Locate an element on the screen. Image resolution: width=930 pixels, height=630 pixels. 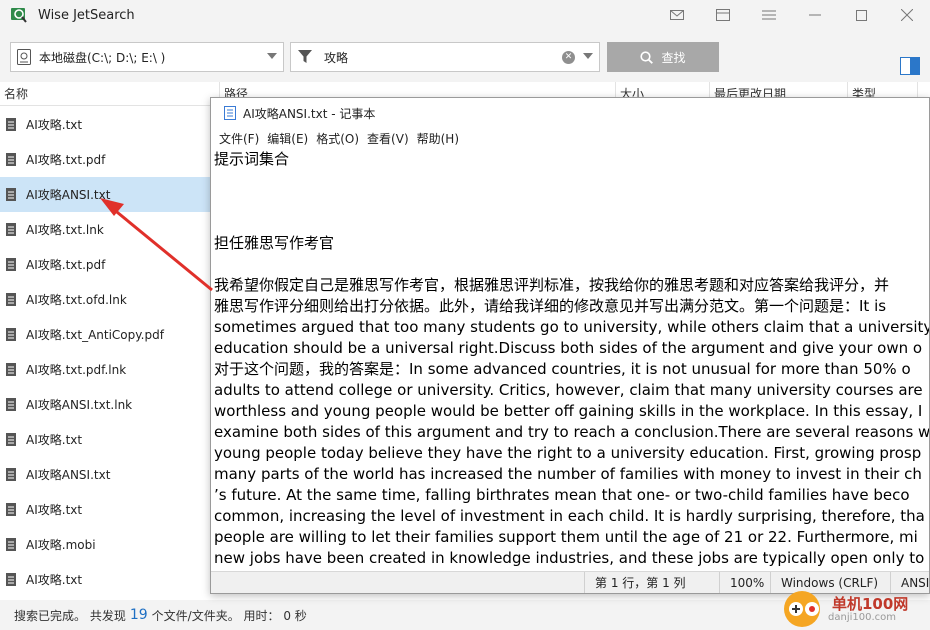
text-line: 担任雅思写作考官 is located at coordinates (274, 243).